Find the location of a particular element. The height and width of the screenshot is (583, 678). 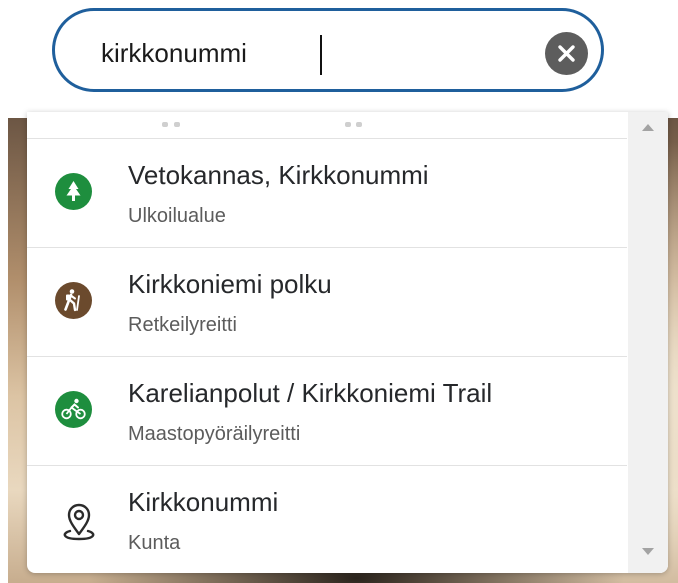

result-subtitle: Maastopyöräilyreitti is located at coordinates (214, 434).